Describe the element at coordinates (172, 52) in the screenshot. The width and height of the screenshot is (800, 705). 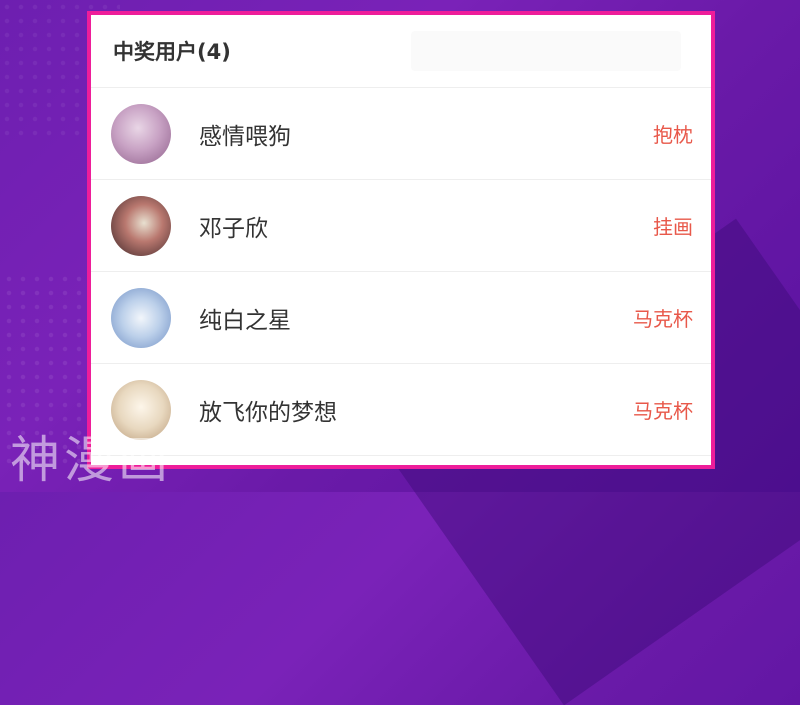
I see `panel-title: 中奖用户(4)` at that location.